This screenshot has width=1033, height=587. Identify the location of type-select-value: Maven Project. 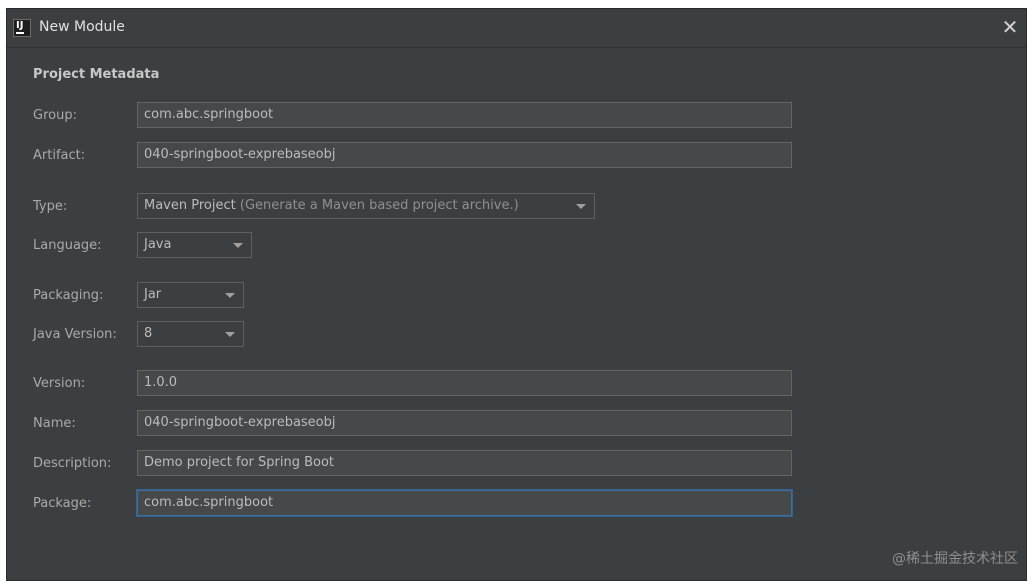
(190, 205).